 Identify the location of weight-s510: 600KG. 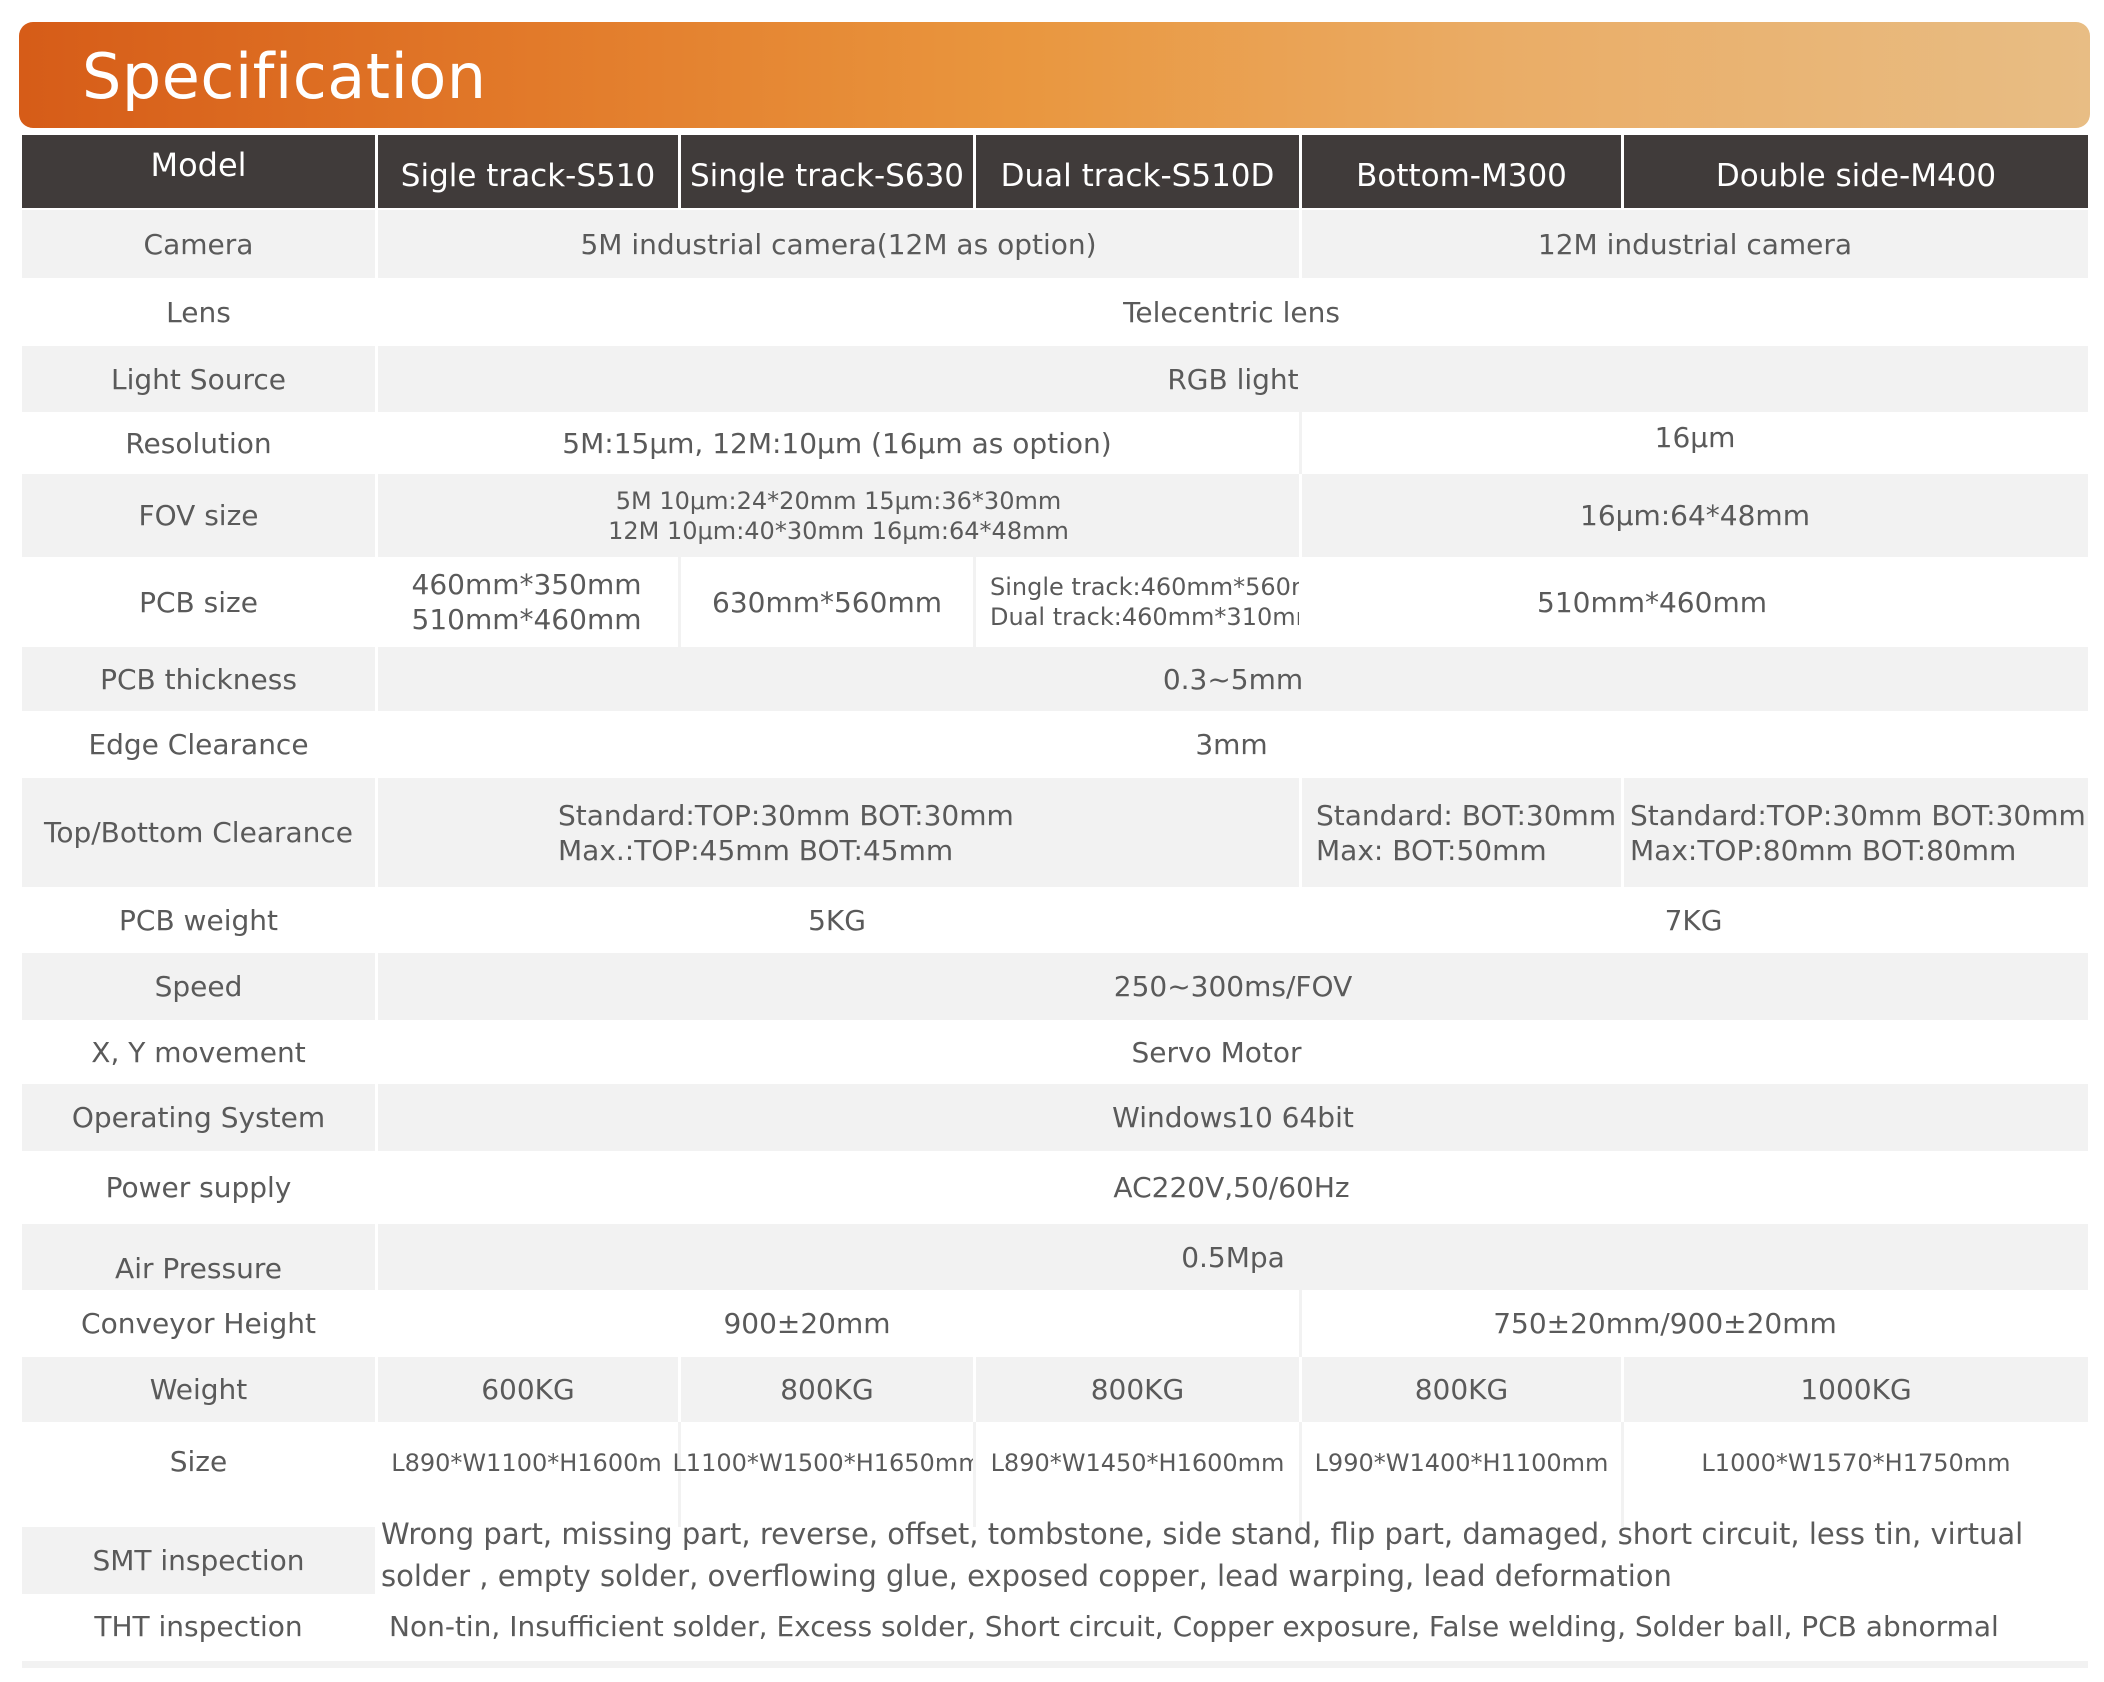
(526, 1389).